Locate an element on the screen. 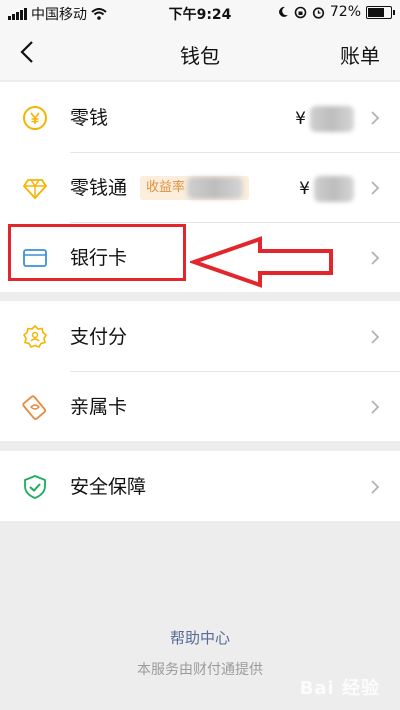 The image size is (400, 710). alarm-icon is located at coordinates (318, 12).